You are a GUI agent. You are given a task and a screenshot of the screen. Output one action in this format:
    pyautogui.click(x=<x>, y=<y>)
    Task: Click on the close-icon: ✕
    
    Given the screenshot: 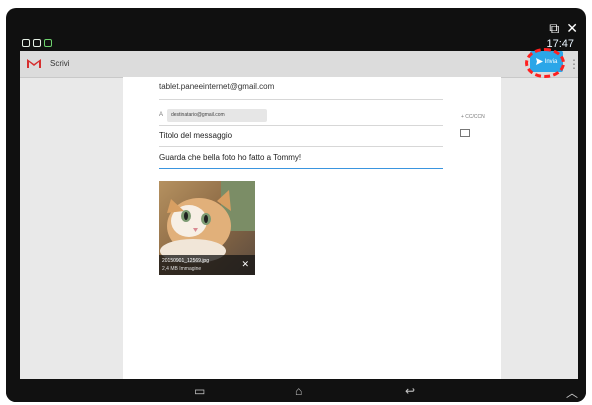 What is the action you would take?
    pyautogui.click(x=572, y=28)
    